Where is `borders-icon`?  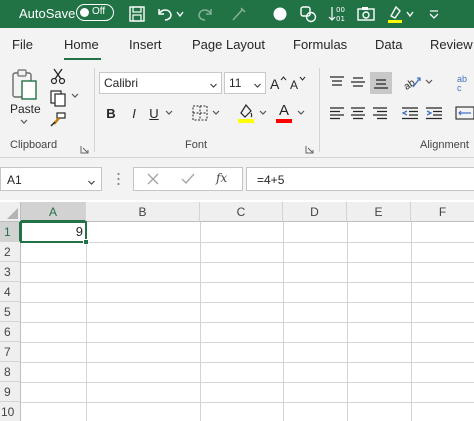 borders-icon is located at coordinates (200, 113).